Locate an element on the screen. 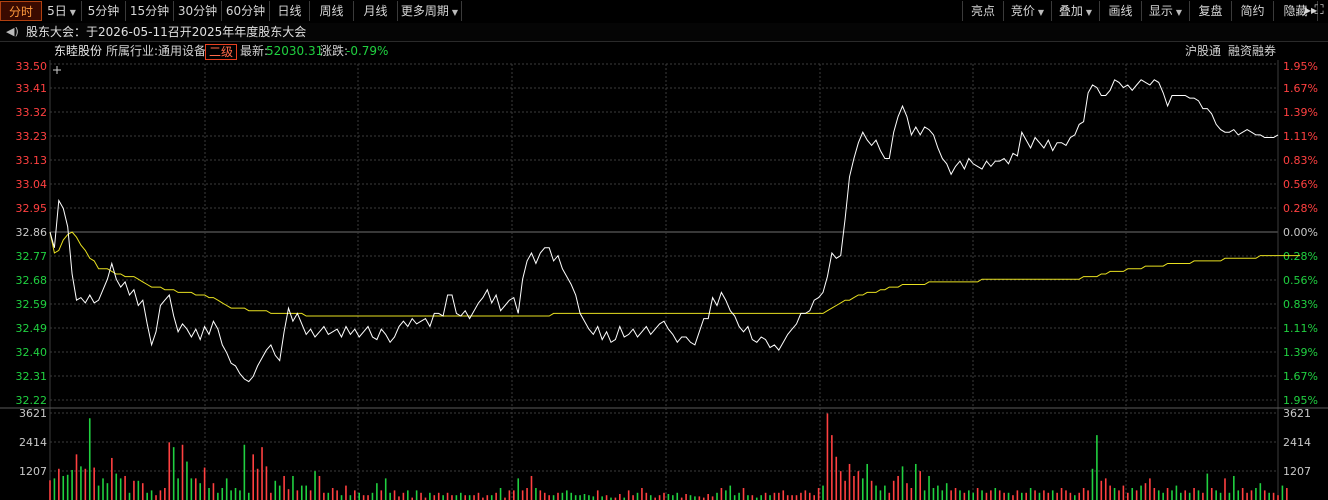 The image size is (1328, 500). price-tick-label: 32.68 is located at coordinates (32, 280).